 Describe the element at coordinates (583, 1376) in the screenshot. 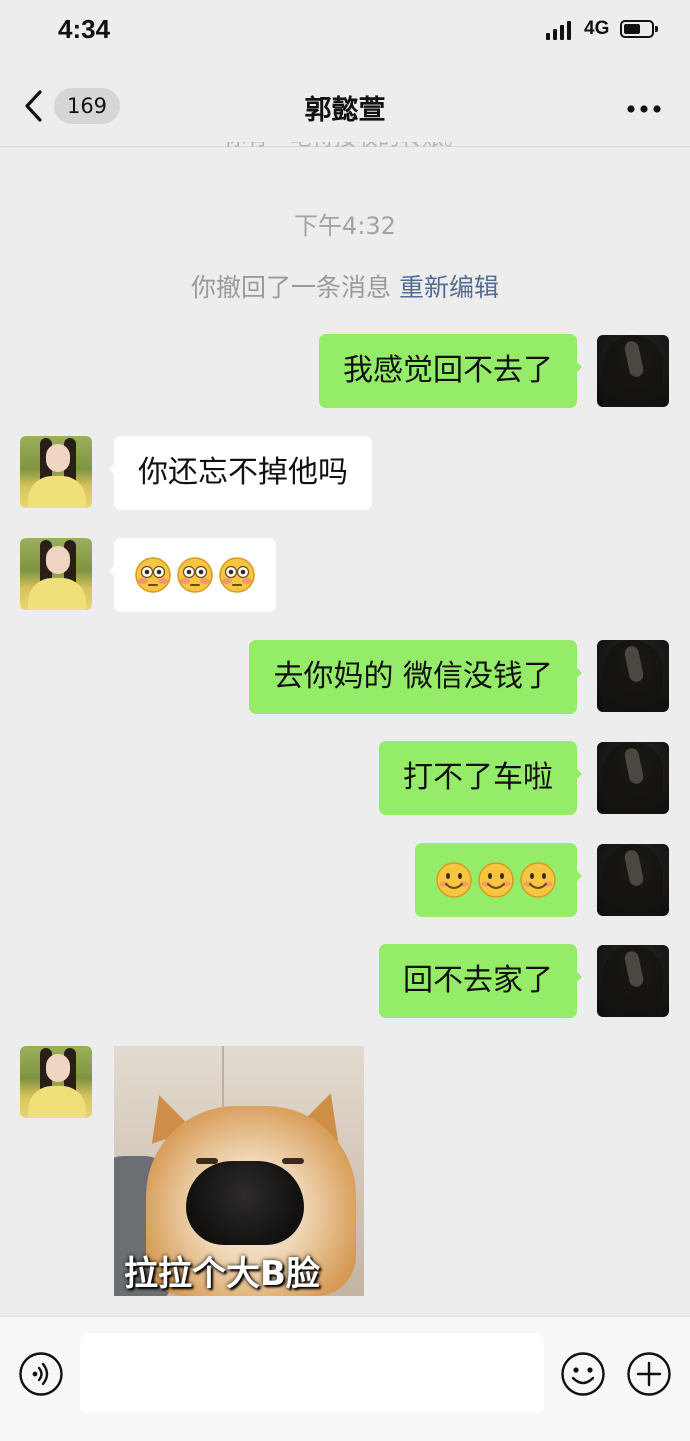

I see `emoji-picker-icon` at that location.